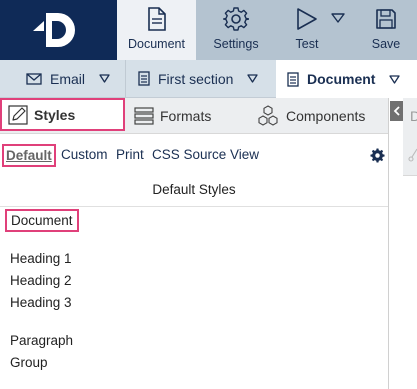  I want to click on style-item-heading-3: Heading 3, so click(41, 302).